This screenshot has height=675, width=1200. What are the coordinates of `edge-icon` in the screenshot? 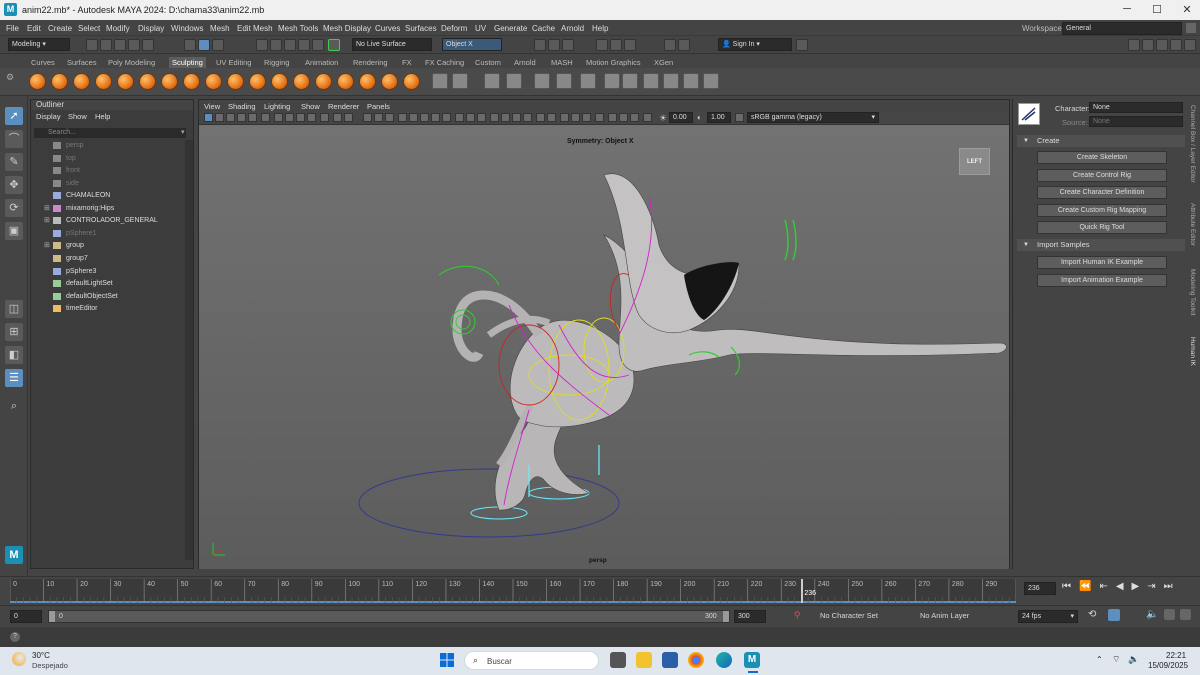 It's located at (724, 660).